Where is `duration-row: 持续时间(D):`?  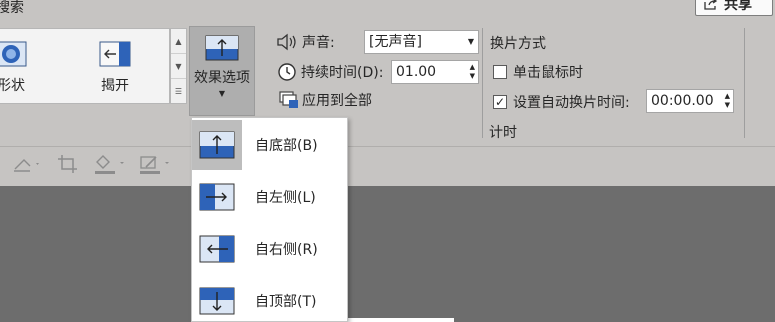
duration-row: 持续时间(D): is located at coordinates (330, 72).